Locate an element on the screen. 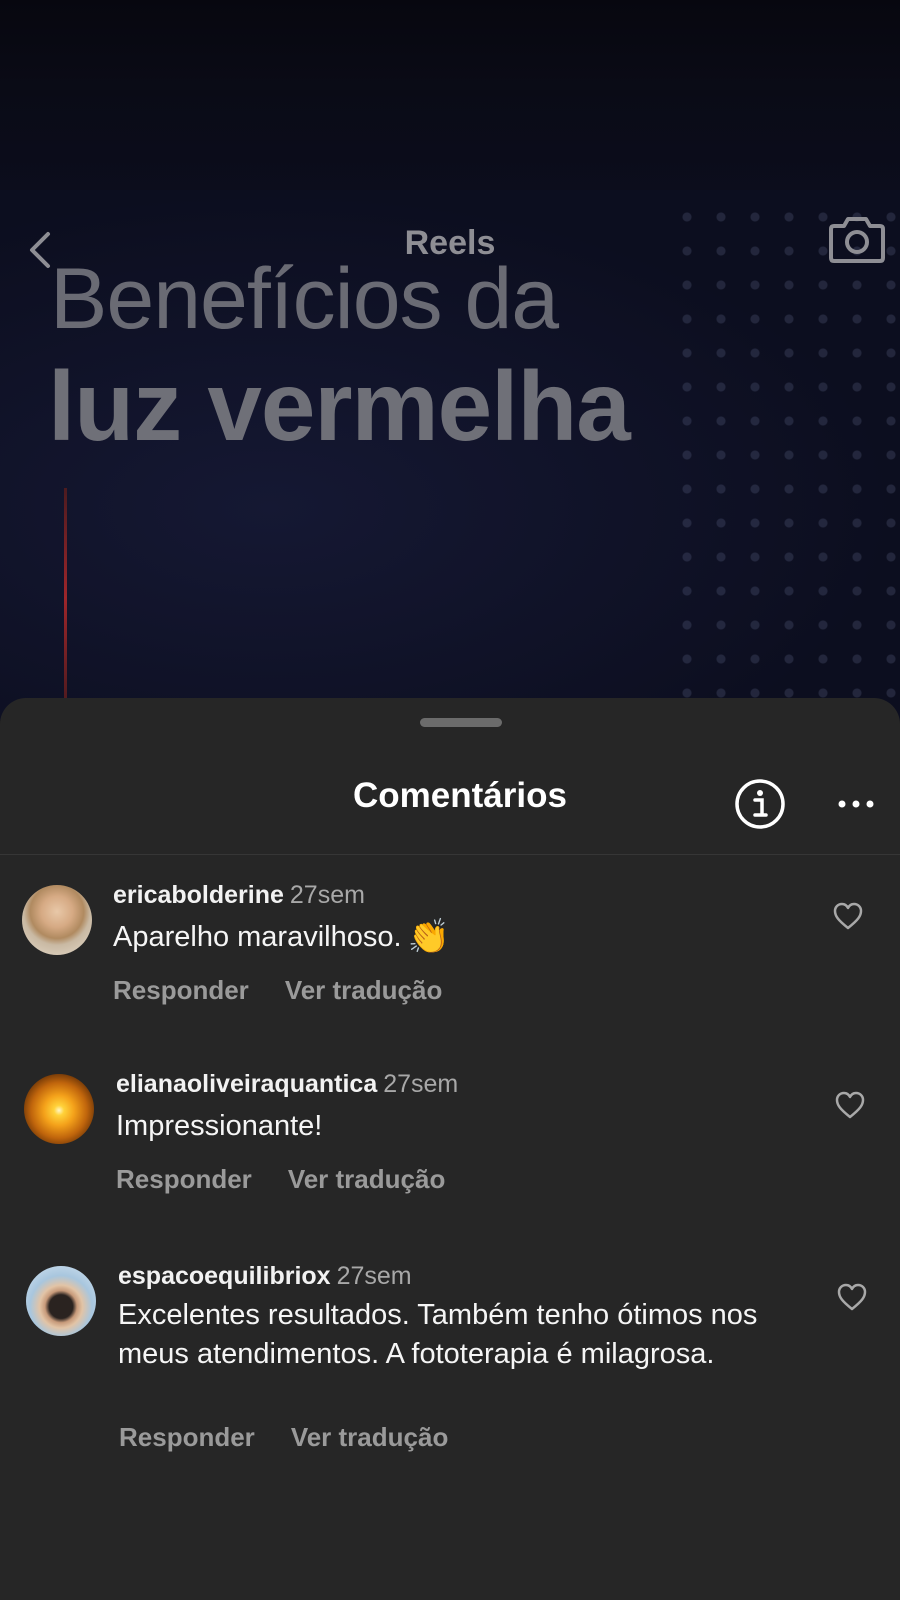 The image size is (900, 1600). camera-button is located at coordinates (857, 239).